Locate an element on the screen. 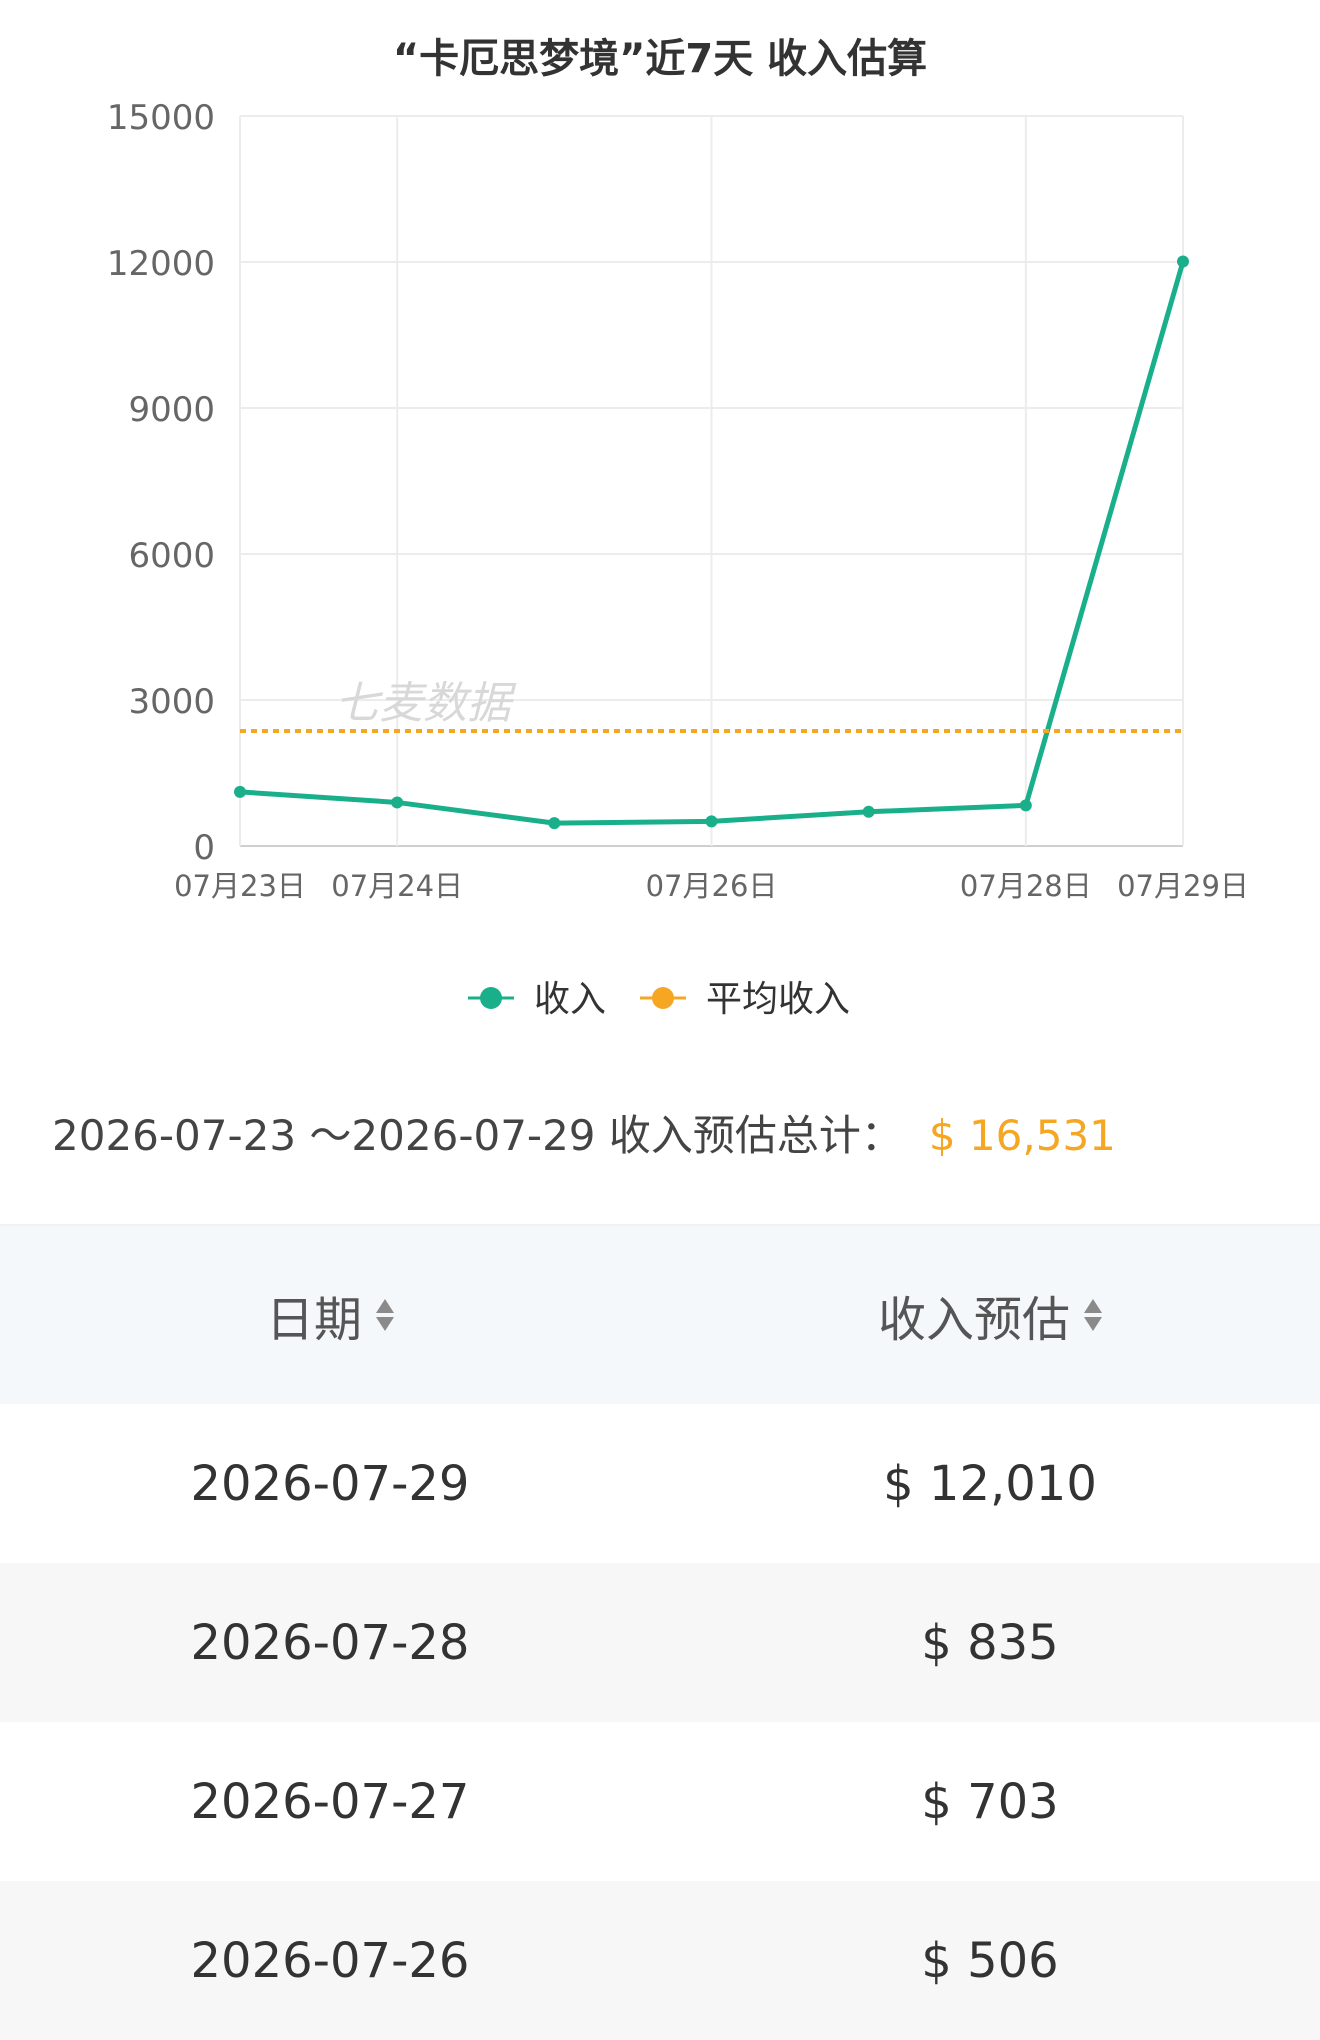  table-row: 2026-07-29 $ 12,010 is located at coordinates (660, 1483).